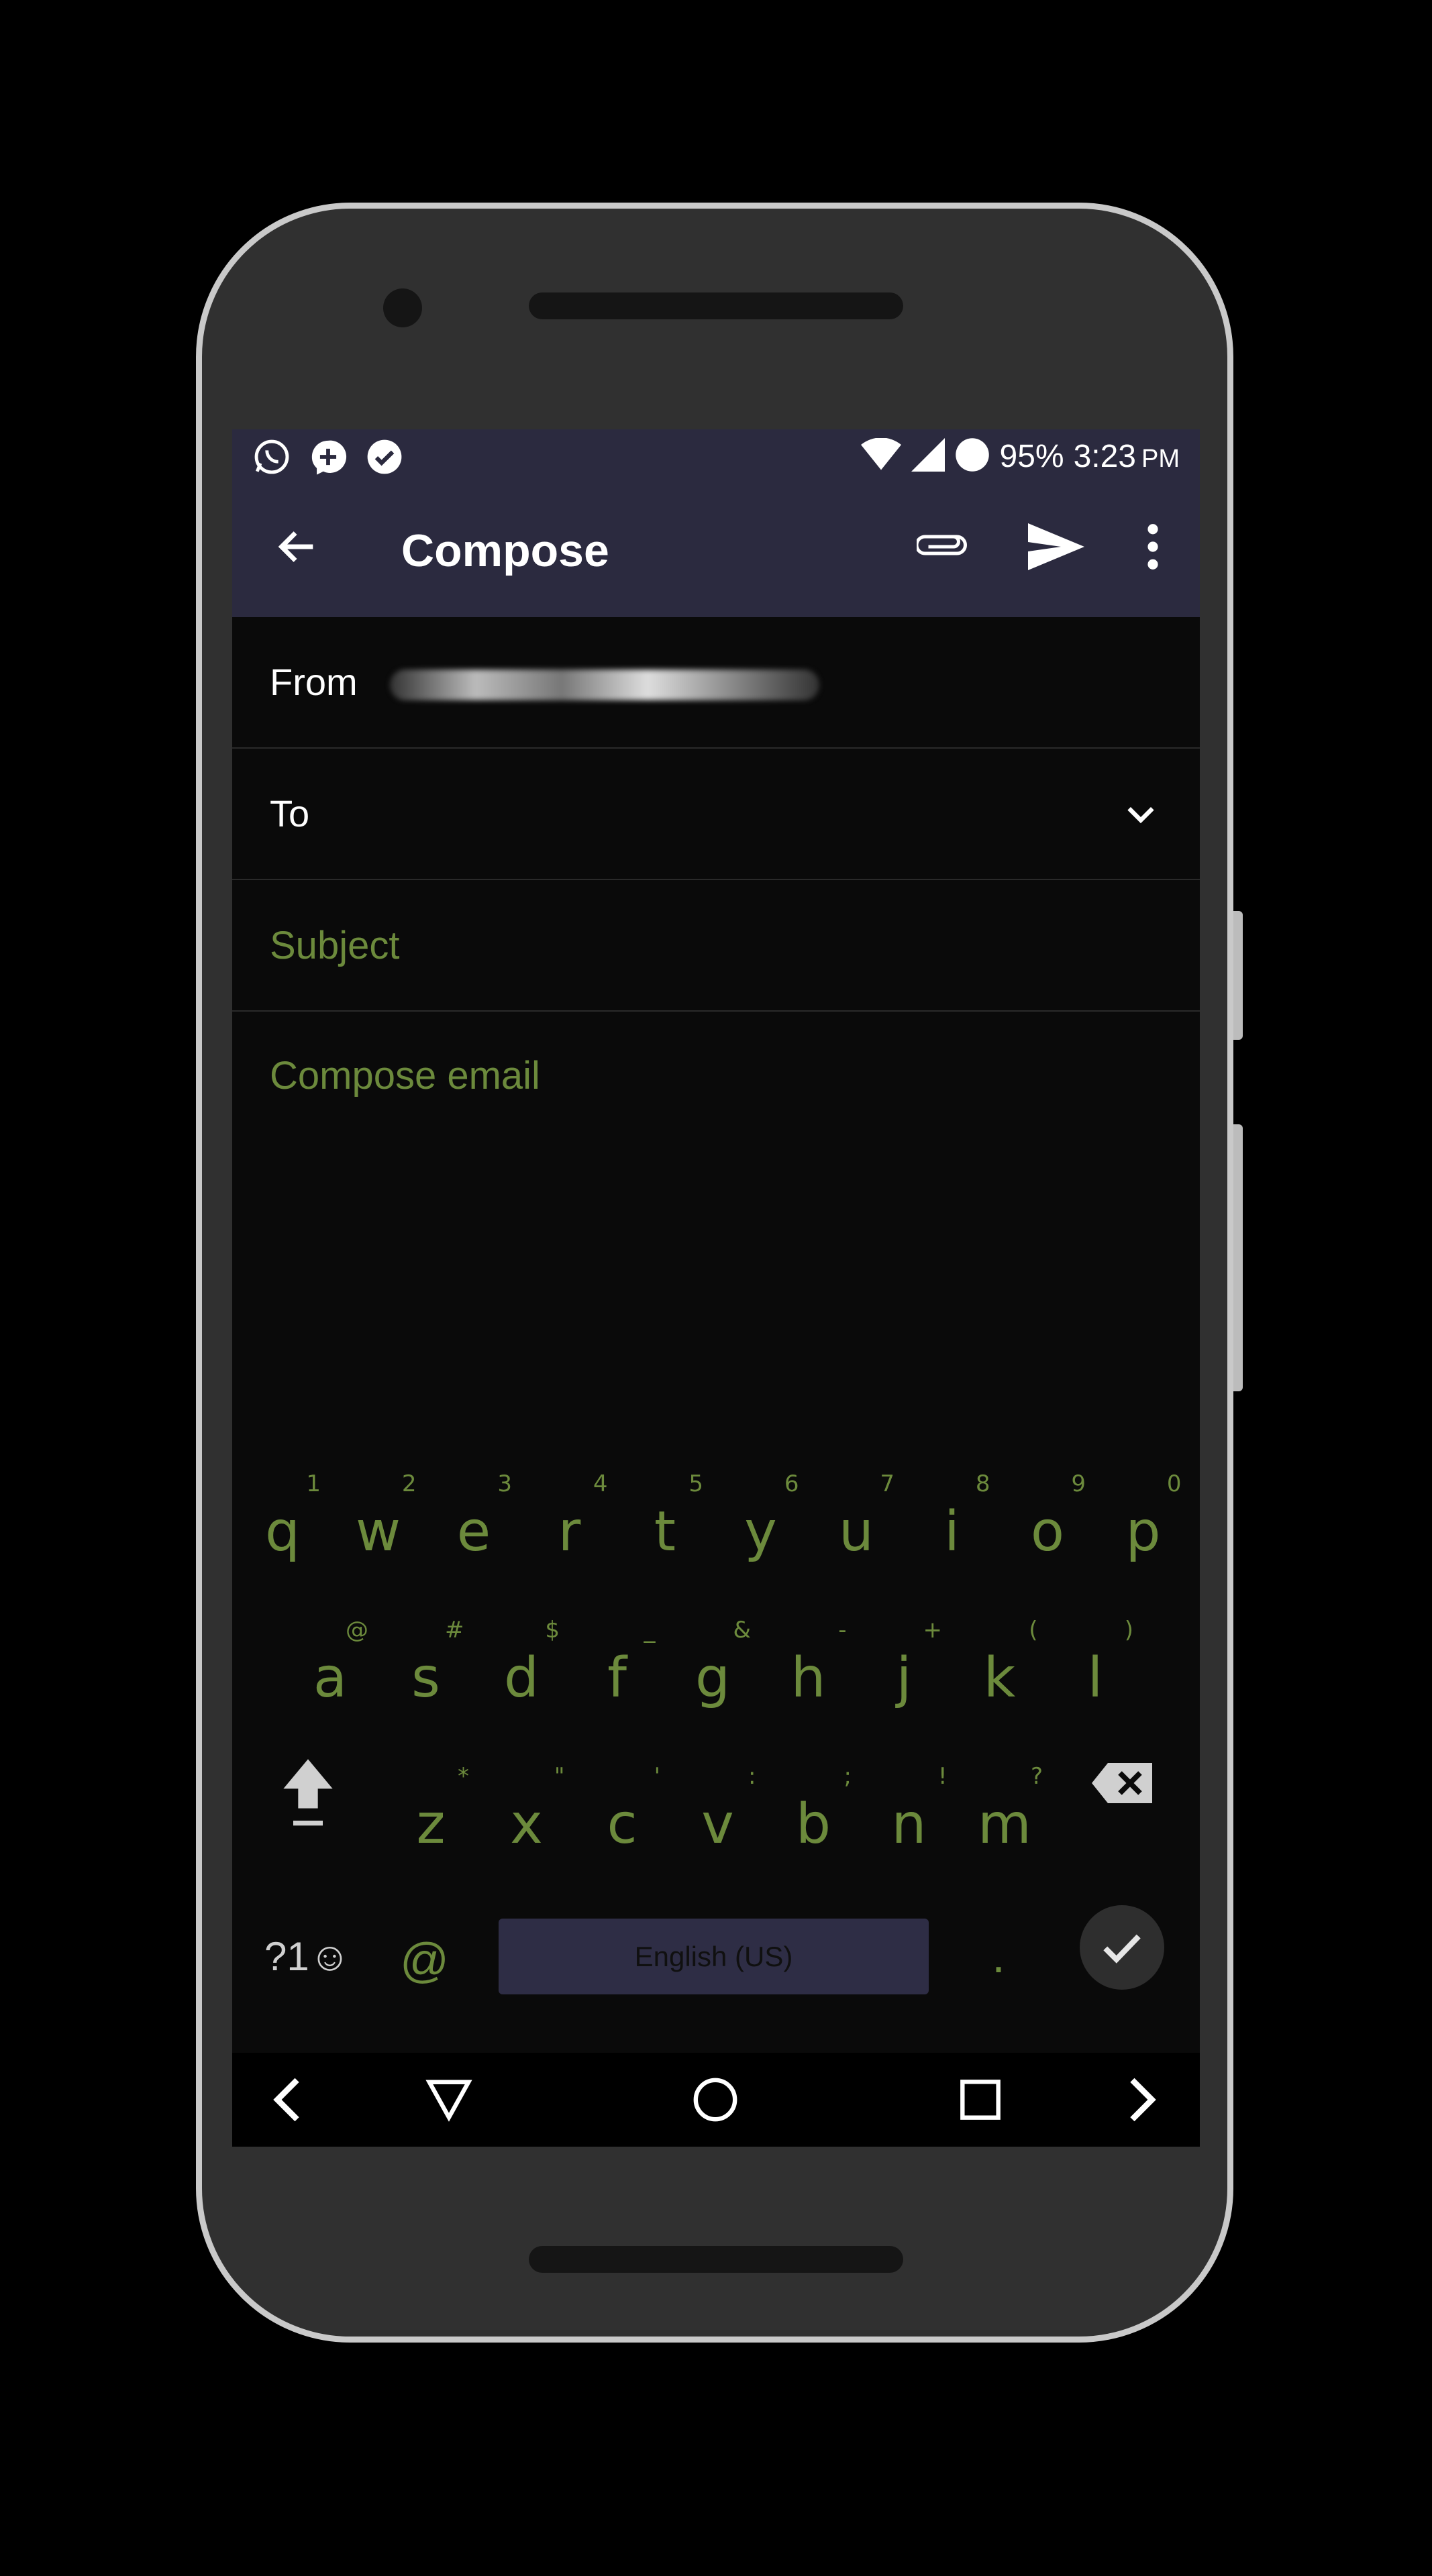  I want to click on backspace-icon, so click(1122, 1783).